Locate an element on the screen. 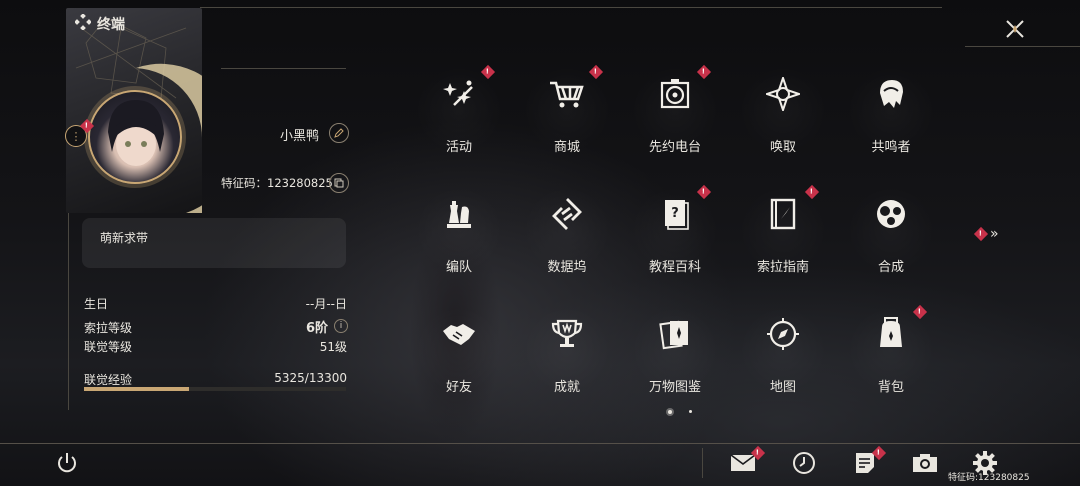 This screenshot has width=1080, height=486. menu-label: 背包 is located at coordinates (890, 387).